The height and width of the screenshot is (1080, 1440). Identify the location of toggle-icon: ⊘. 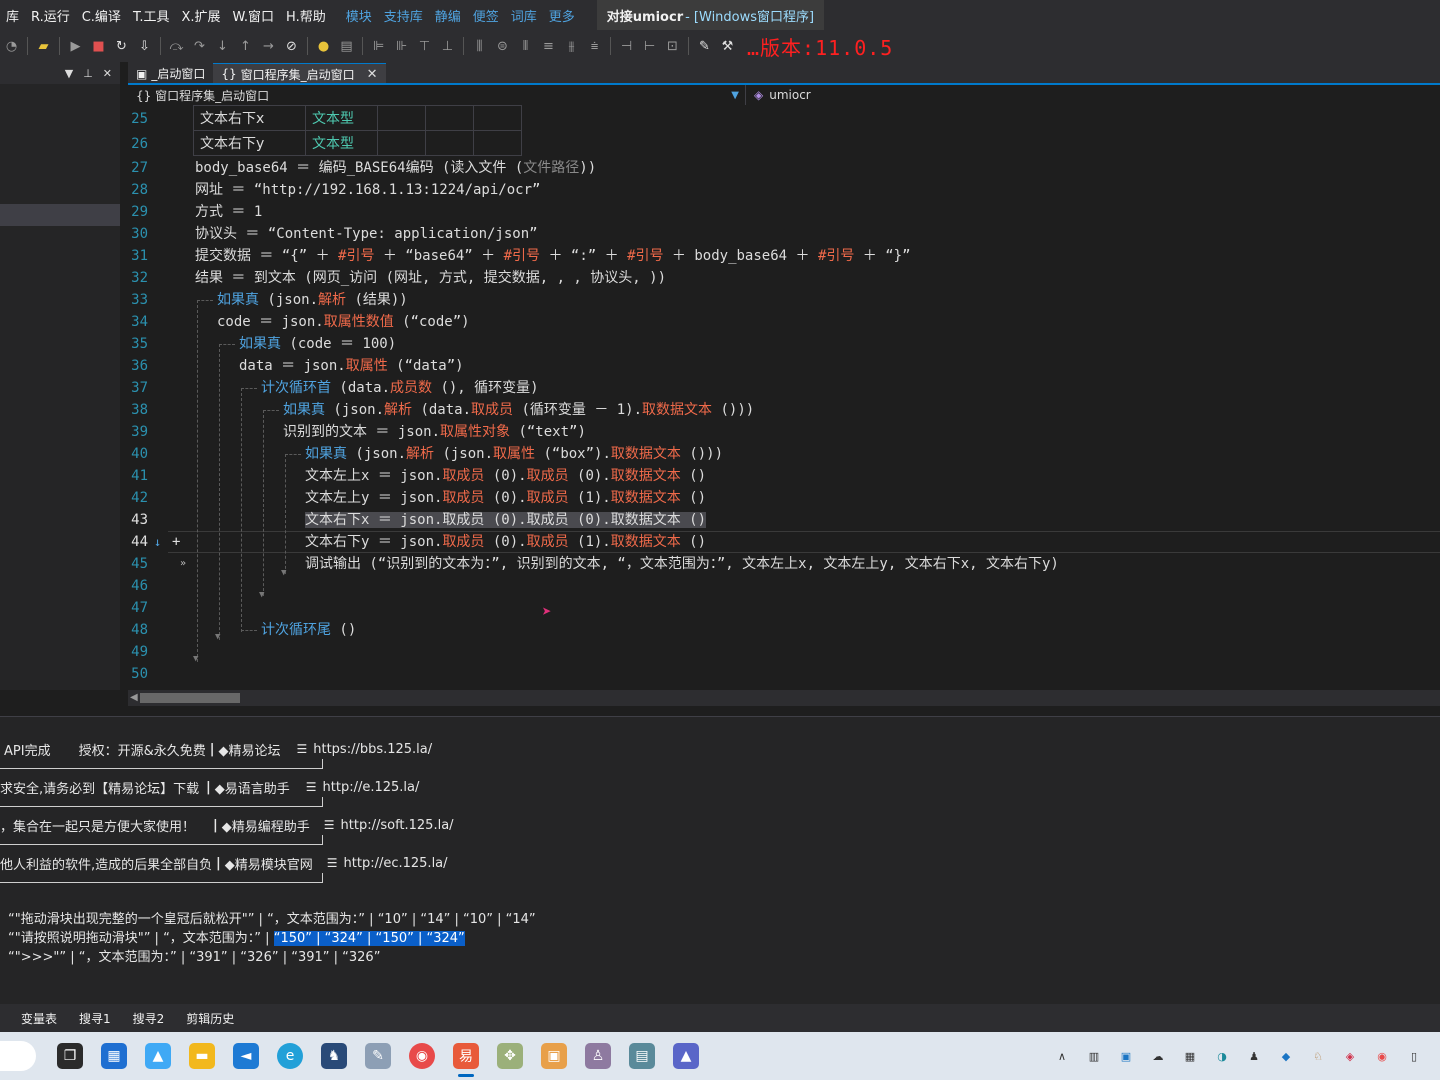
(292, 46).